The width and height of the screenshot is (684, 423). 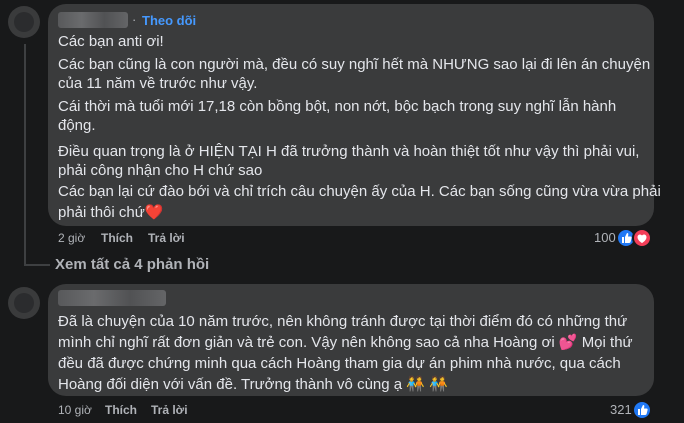 What do you see at coordinates (37, 265) in the screenshot?
I see `thread-connector` at bounding box center [37, 265].